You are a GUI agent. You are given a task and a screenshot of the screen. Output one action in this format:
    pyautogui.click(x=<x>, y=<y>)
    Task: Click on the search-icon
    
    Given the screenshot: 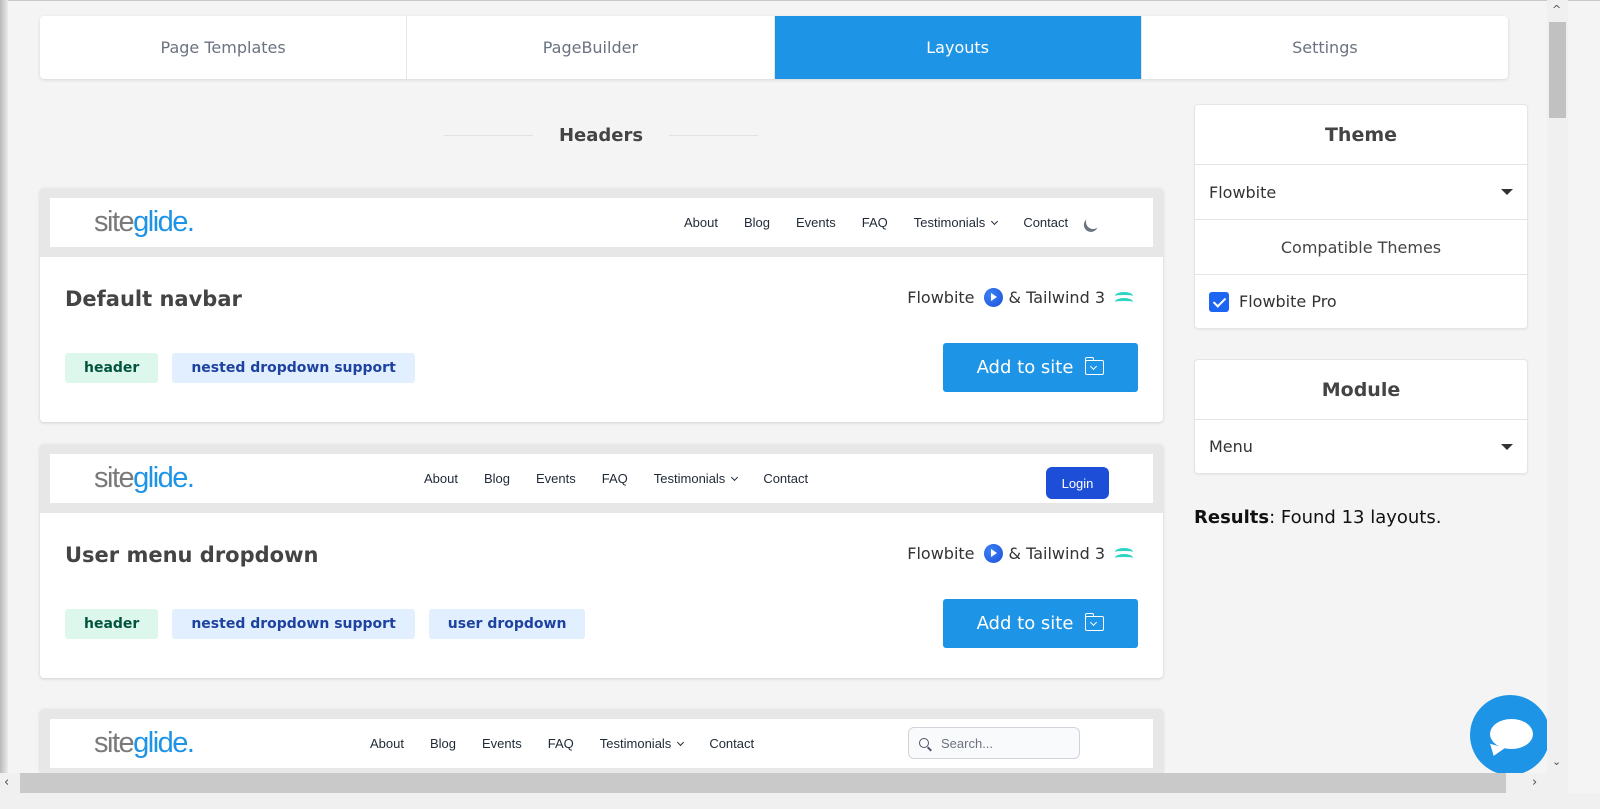 What is the action you would take?
    pyautogui.click(x=924, y=743)
    